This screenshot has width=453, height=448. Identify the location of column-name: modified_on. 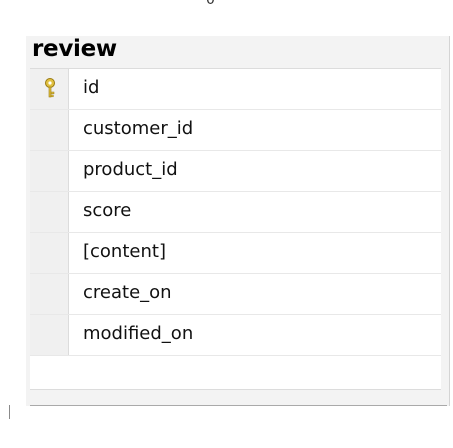
(138, 333).